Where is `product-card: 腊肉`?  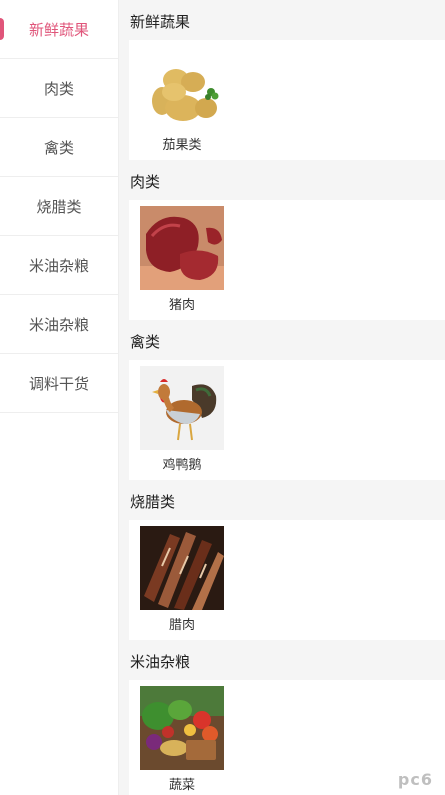
product-card: 腊肉 is located at coordinates (182, 579).